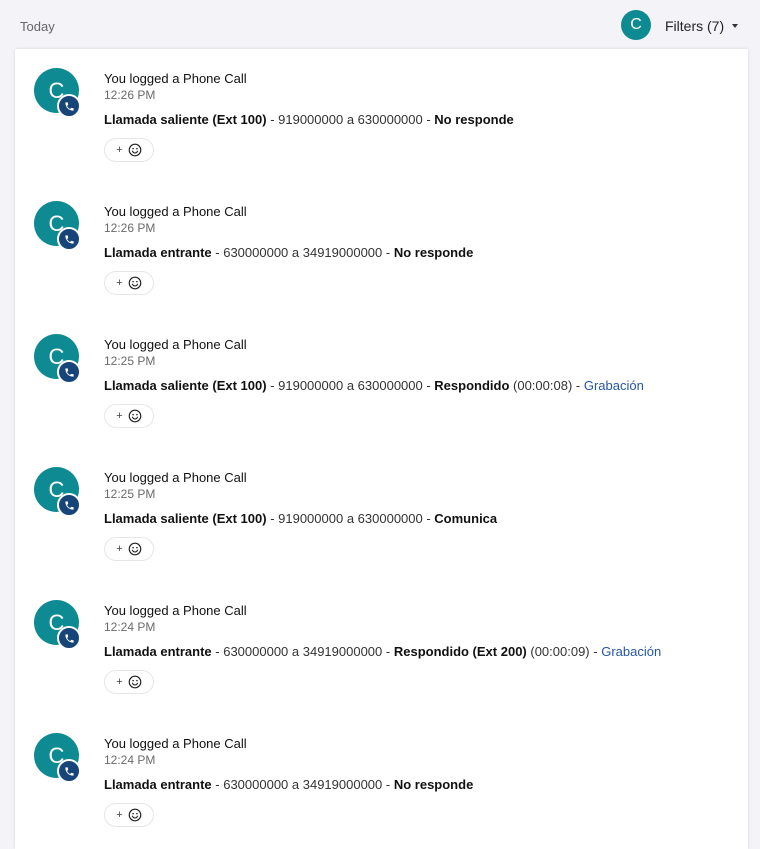 Image resolution: width=760 pixels, height=849 pixels. Describe the element at coordinates (636, 25) in the screenshot. I see `user-avatar-icon: C` at that location.